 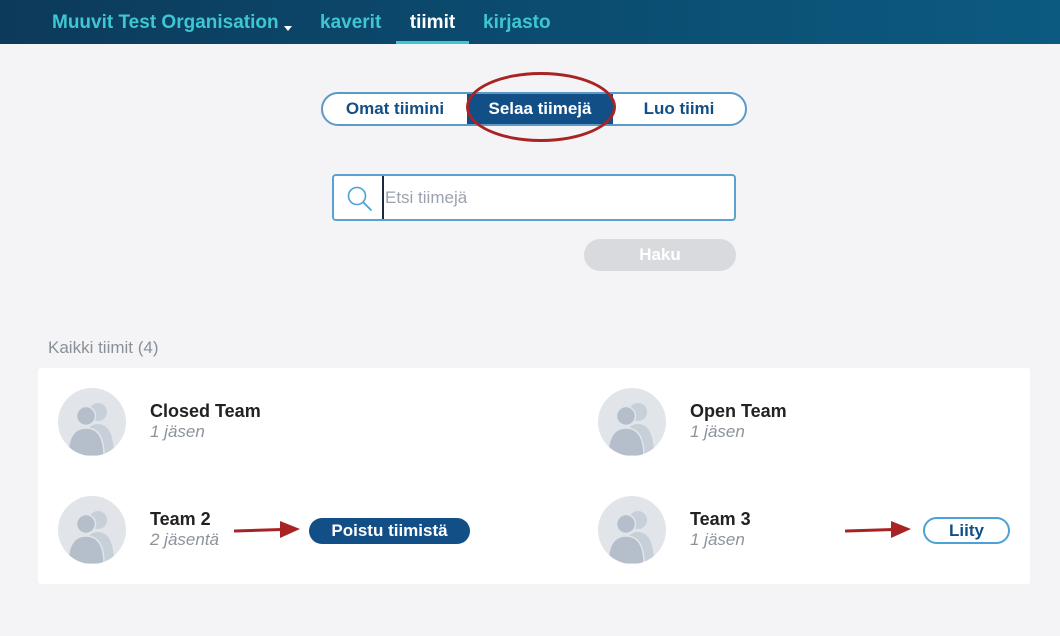 What do you see at coordinates (517, 22) in the screenshot?
I see `nav-item-kirjasto: kirjasto` at bounding box center [517, 22].